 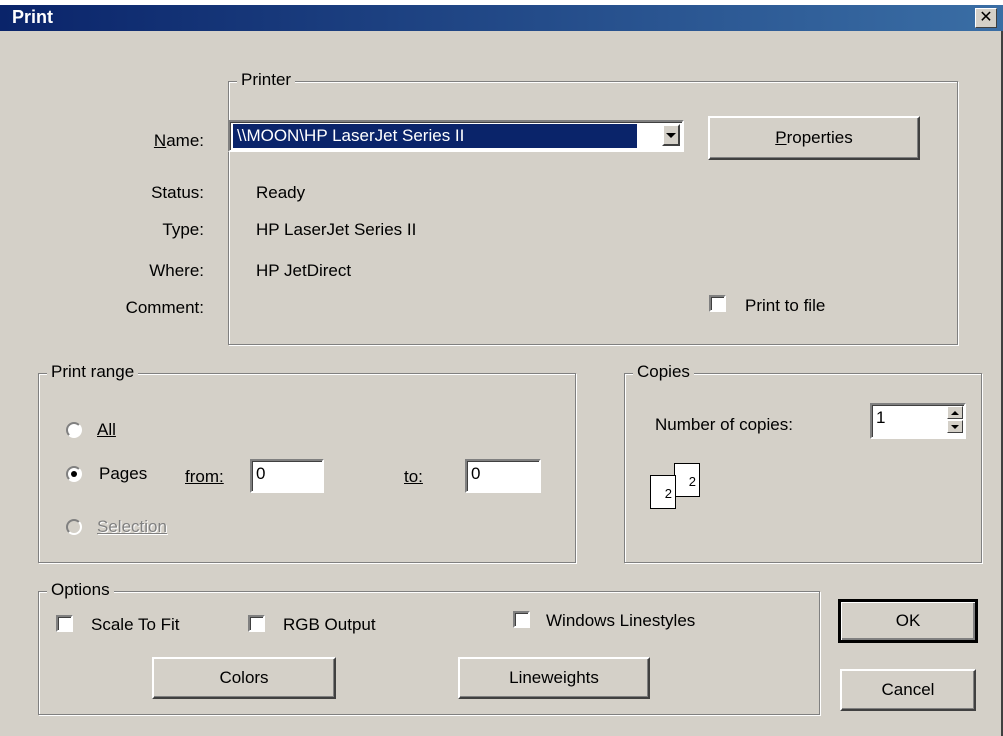 What do you see at coordinates (881, 417) in the screenshot?
I see `copies-value: 1` at bounding box center [881, 417].